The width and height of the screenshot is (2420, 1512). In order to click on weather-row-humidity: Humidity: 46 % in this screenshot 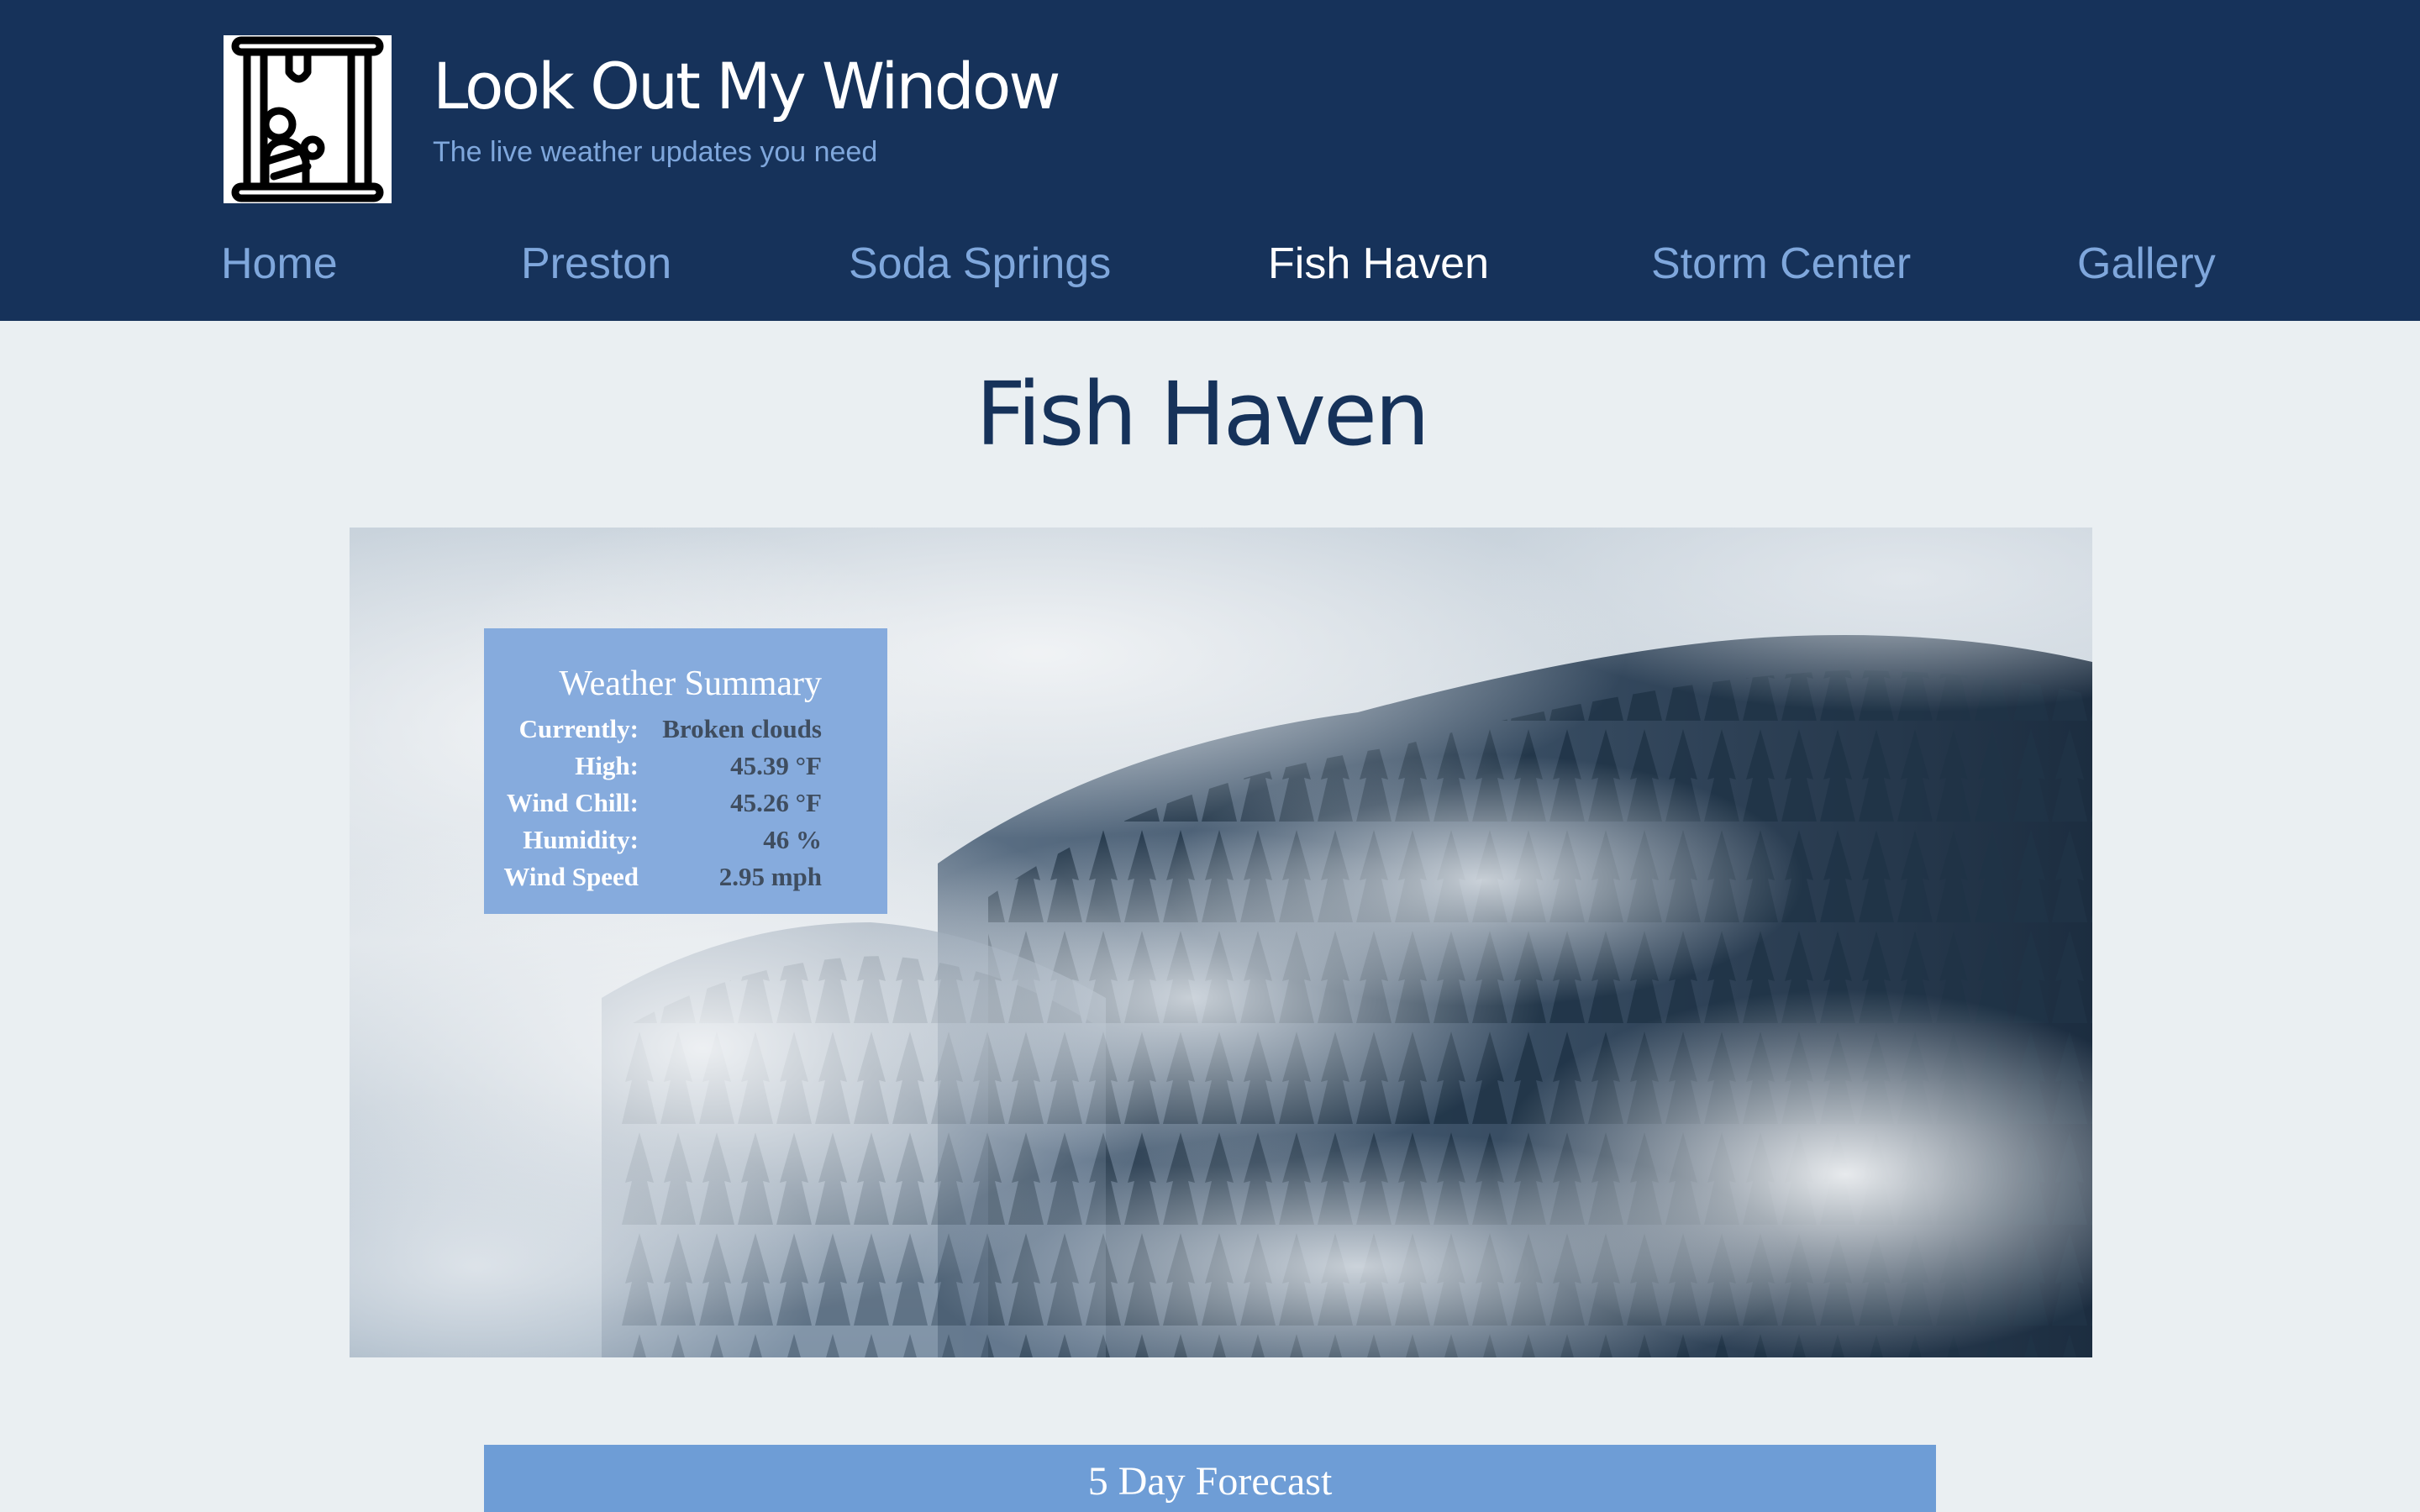, I will do `click(686, 843)`.